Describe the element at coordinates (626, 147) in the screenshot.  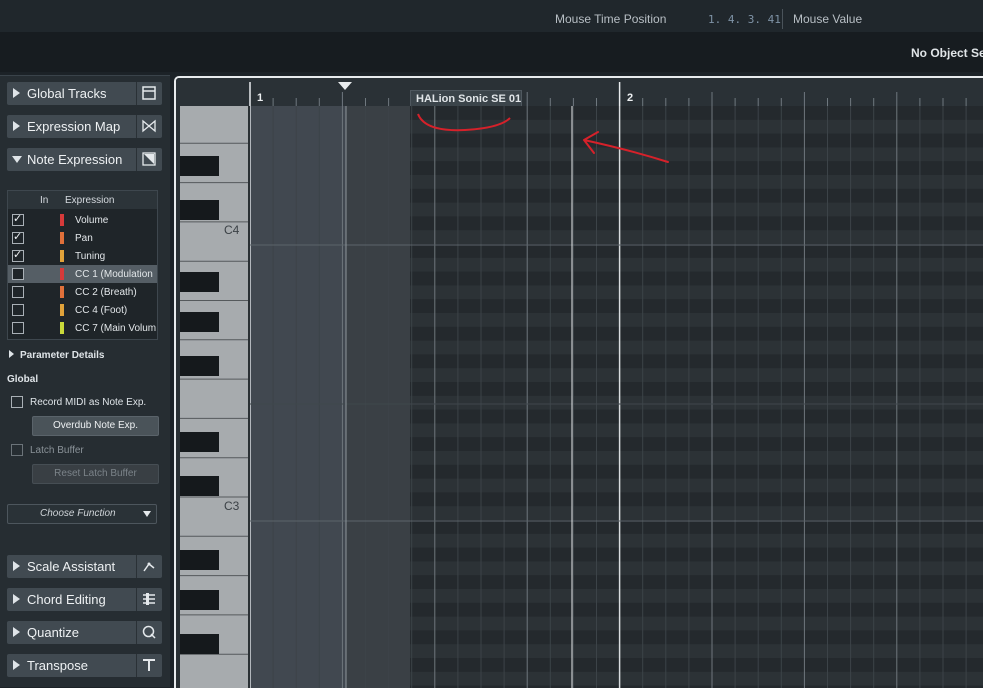
I see `annotation-arrow-icon` at that location.